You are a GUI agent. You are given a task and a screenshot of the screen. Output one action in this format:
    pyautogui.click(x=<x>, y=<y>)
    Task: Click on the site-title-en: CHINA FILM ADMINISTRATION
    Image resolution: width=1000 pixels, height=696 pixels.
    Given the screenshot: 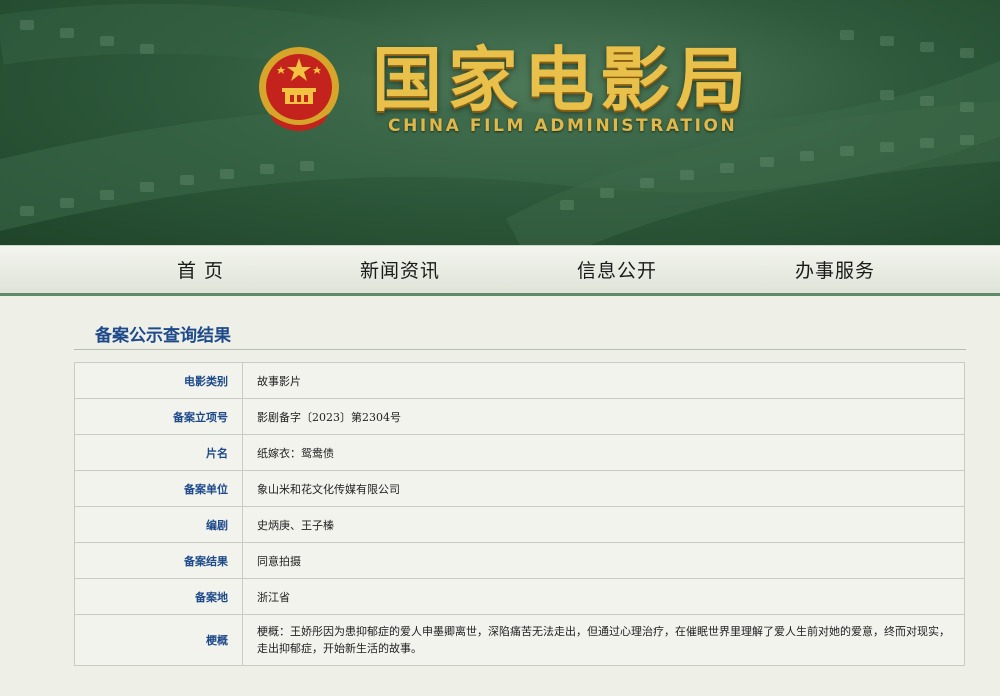 What is the action you would take?
    pyautogui.click(x=563, y=126)
    